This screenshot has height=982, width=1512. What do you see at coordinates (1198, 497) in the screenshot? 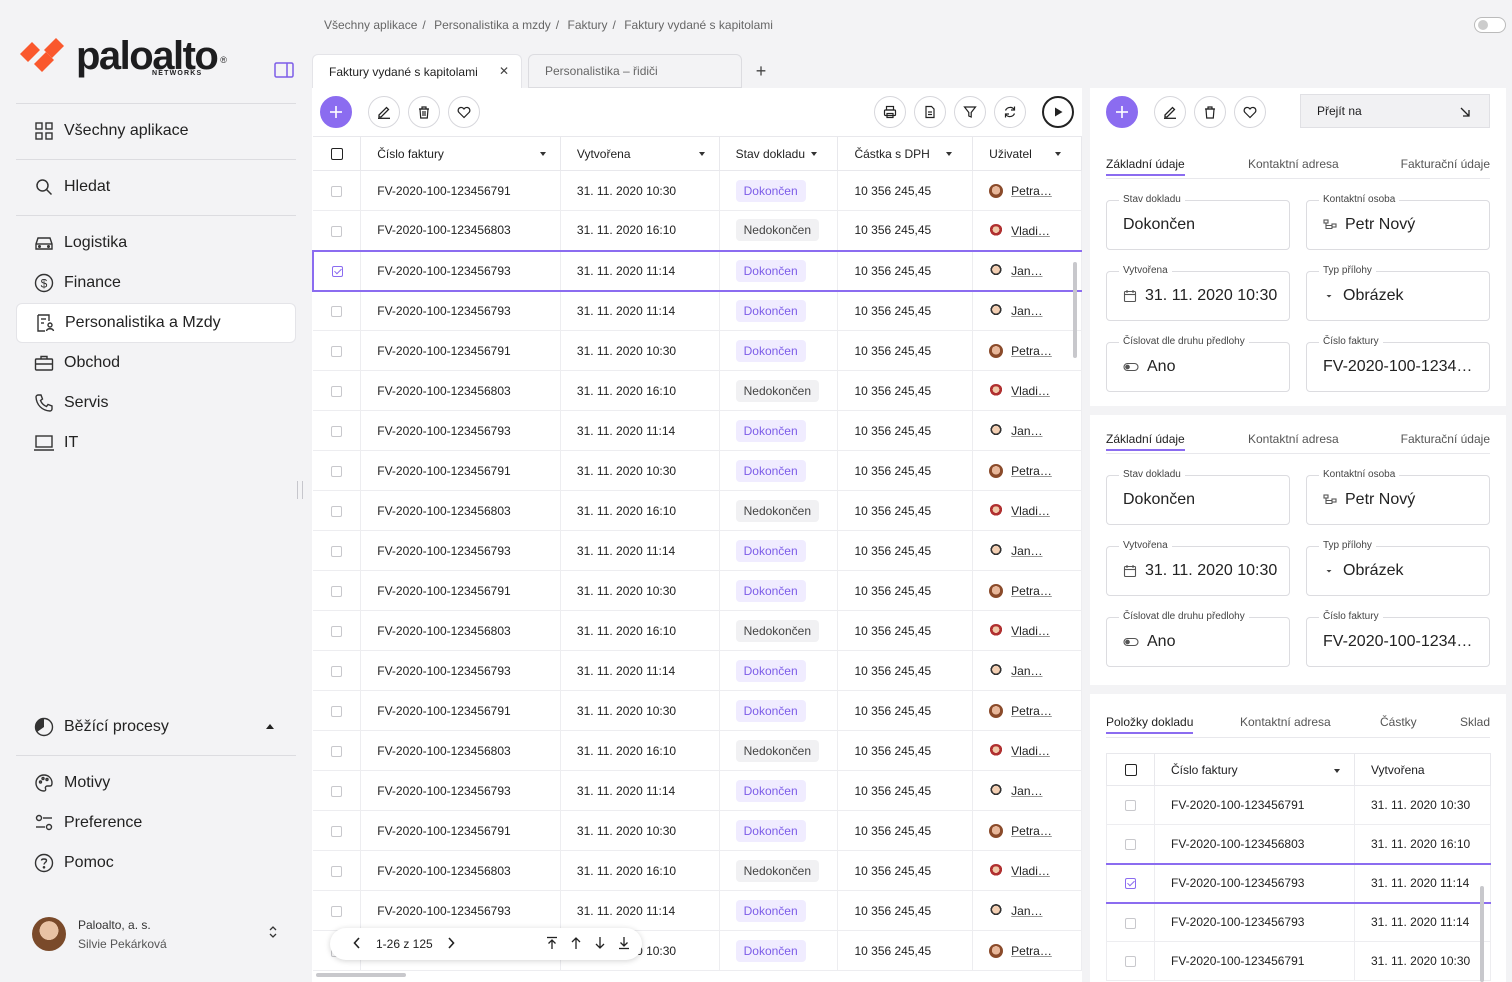
I see `form-field: Stav dokladu Dokončen` at bounding box center [1198, 497].